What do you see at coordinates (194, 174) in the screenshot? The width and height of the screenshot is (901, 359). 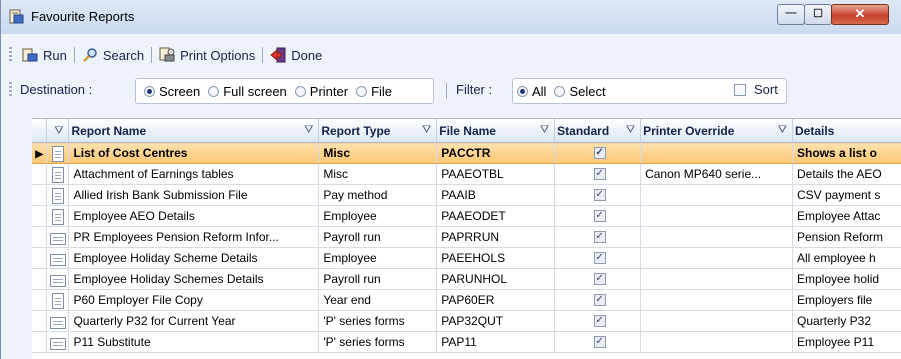 I see `report-name-cell: Attachment of Earnings tables` at bounding box center [194, 174].